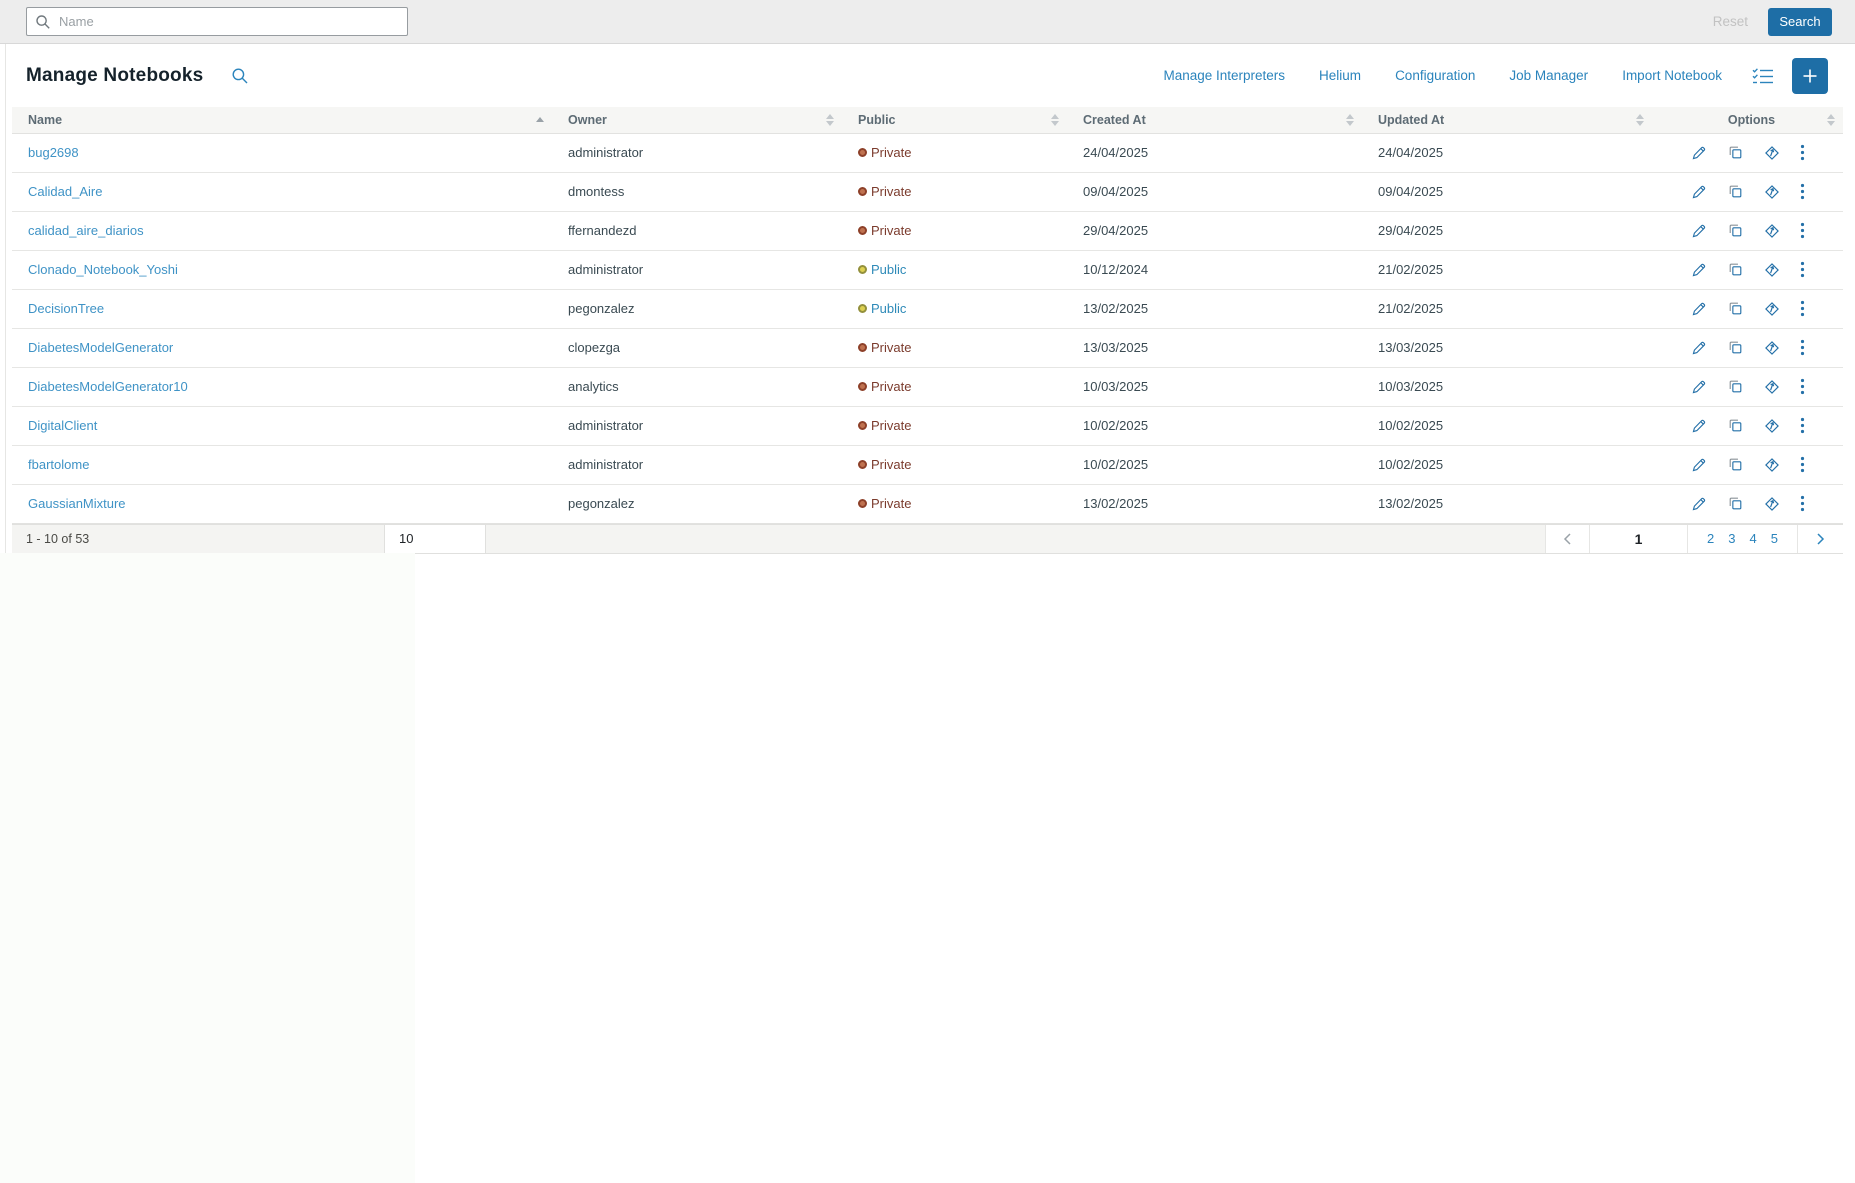 The image size is (1855, 1183). Describe the element at coordinates (100, 347) in the screenshot. I see `notebook-name-link: DiabetesModelGenerator` at that location.